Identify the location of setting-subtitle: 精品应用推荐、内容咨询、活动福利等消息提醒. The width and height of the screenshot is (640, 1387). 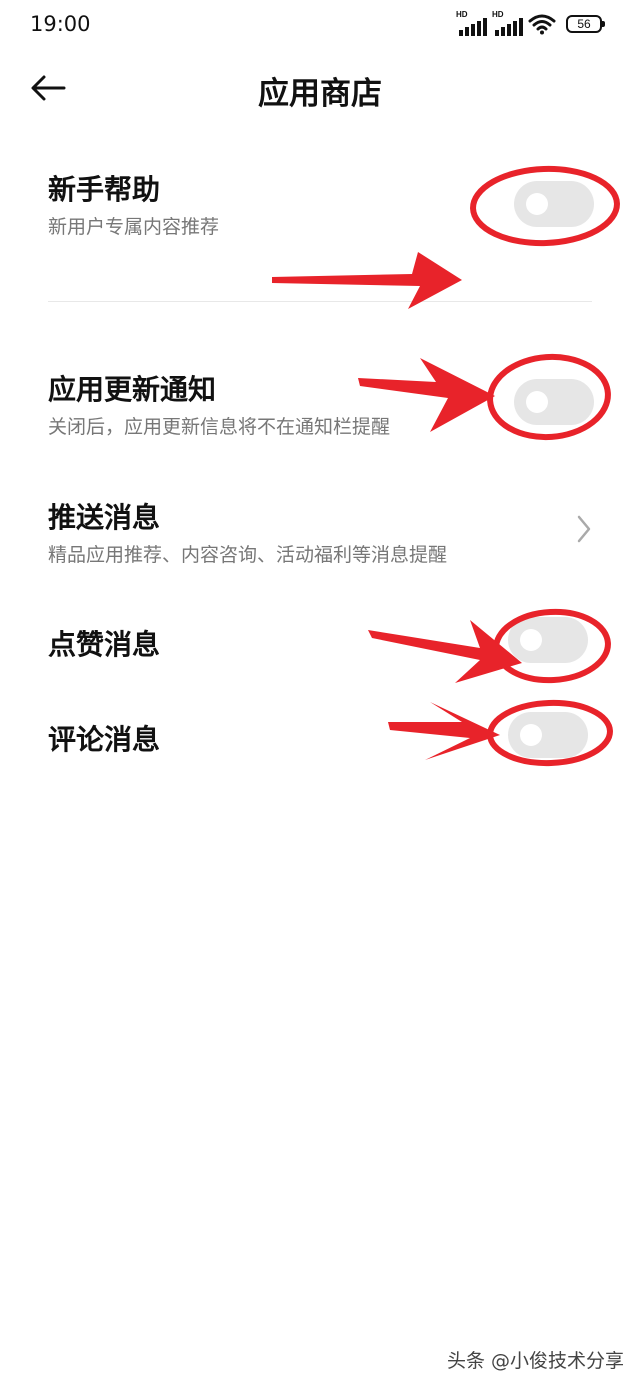
(248, 555).